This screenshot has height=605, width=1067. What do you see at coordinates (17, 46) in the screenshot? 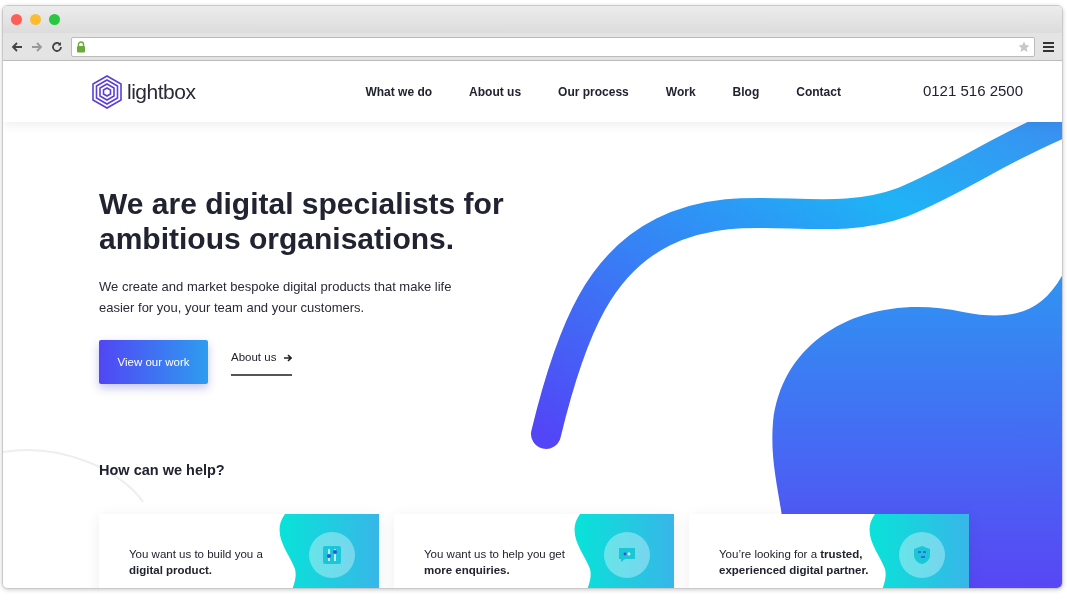
I see `back-icon` at bounding box center [17, 46].